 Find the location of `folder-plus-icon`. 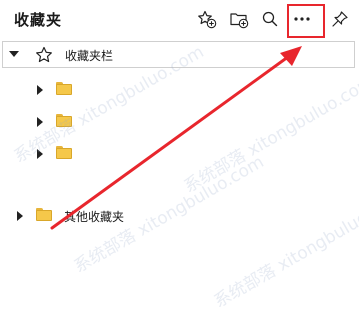

folder-plus-icon is located at coordinates (239, 21).